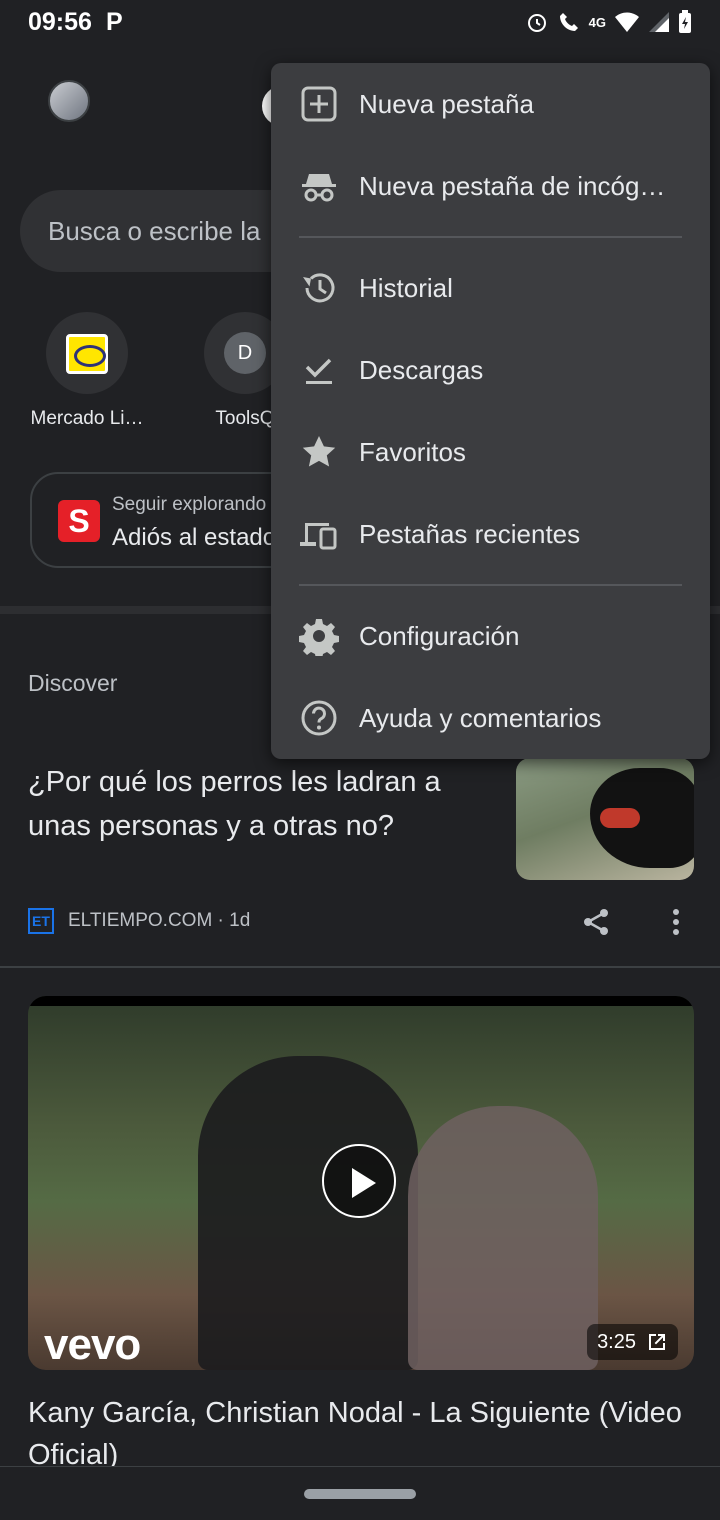  I want to click on discover-heading: Discover, so click(73, 683).